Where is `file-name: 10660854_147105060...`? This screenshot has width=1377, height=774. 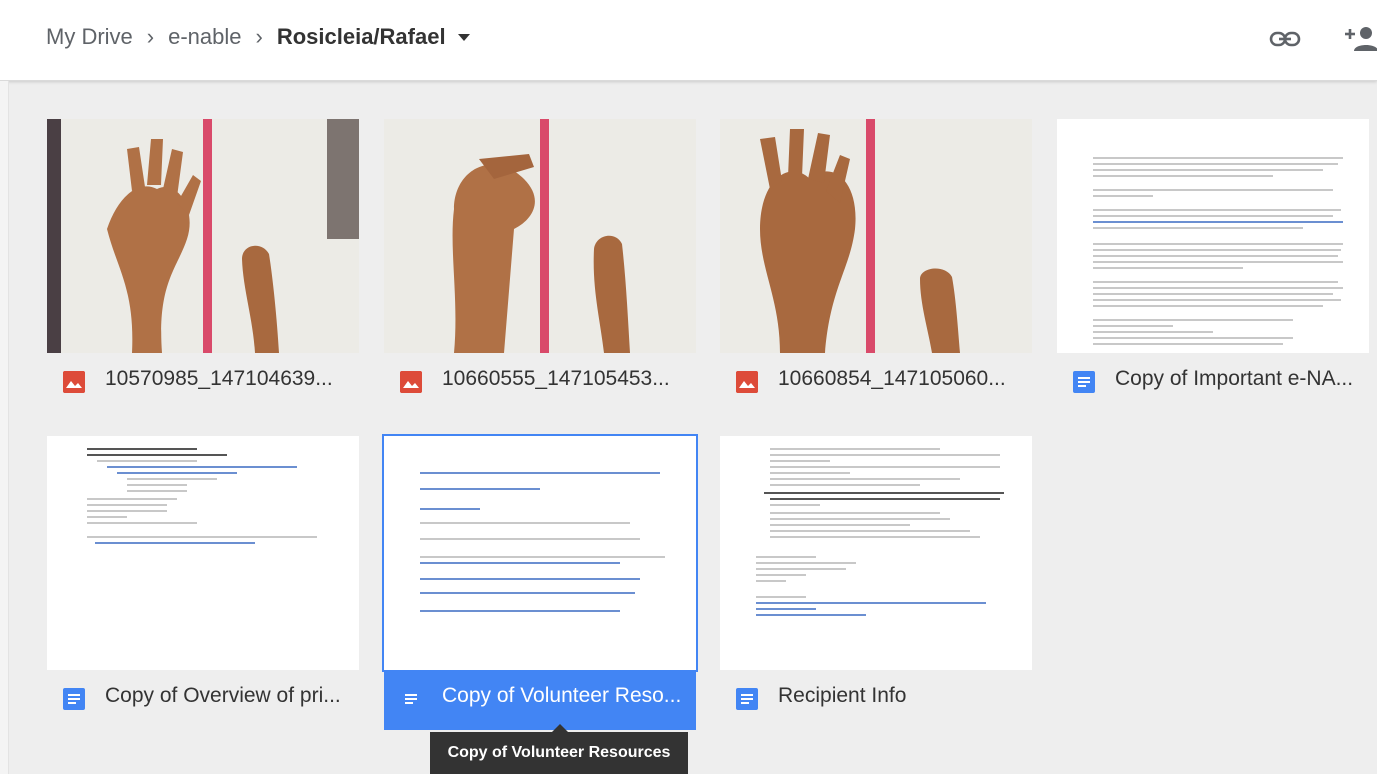
file-name: 10660854_147105060... is located at coordinates (892, 378).